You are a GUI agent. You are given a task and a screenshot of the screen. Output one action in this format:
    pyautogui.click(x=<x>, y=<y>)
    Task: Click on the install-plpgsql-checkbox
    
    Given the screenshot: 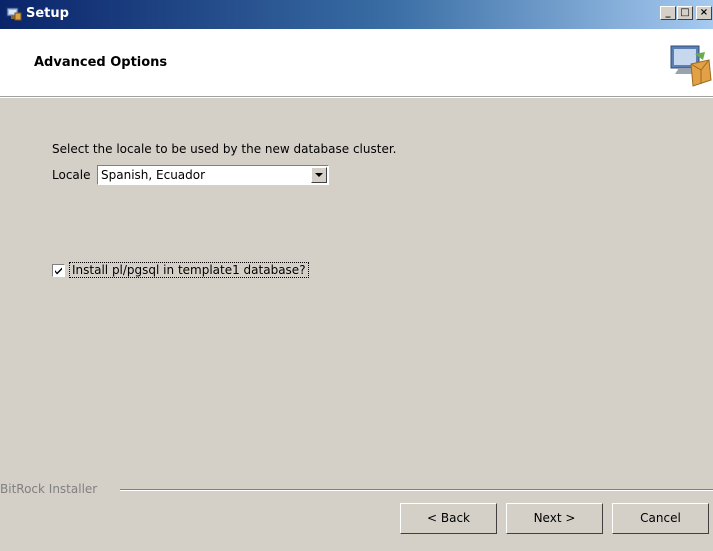 What is the action you would take?
    pyautogui.click(x=58, y=270)
    